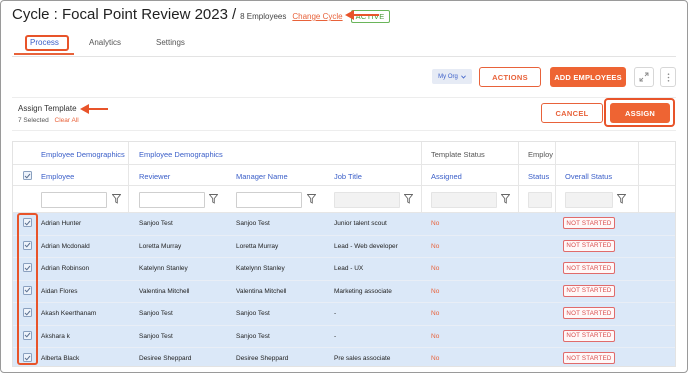  Describe the element at coordinates (61, 223) in the screenshot. I see `cell-employee: Adrian Hunter` at that location.